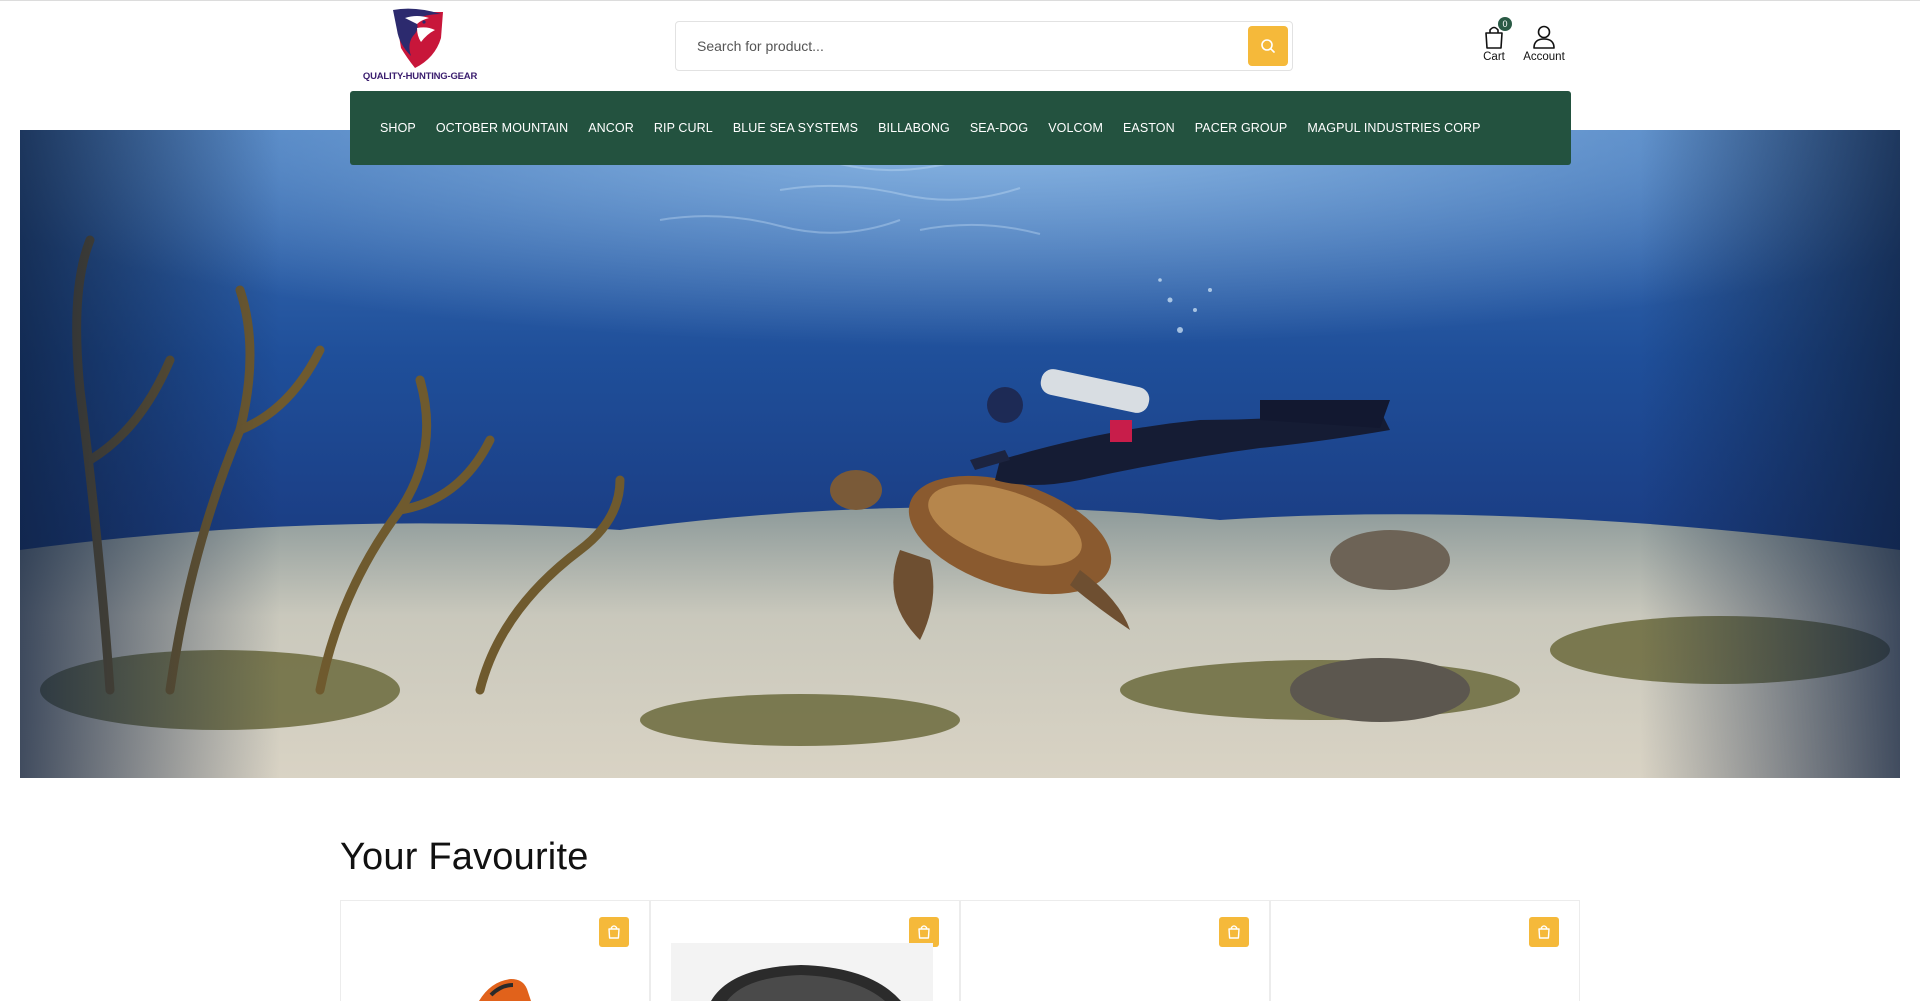 The height and width of the screenshot is (1001, 1920). What do you see at coordinates (956, 46) in the screenshot?
I see `search-input` at bounding box center [956, 46].